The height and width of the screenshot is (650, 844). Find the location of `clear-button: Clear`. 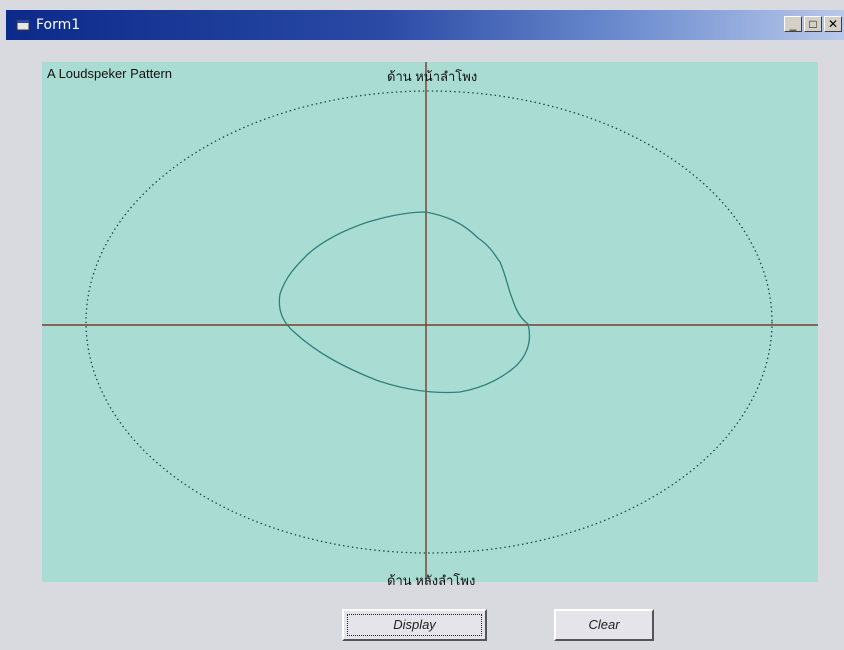

clear-button: Clear is located at coordinates (604, 625).